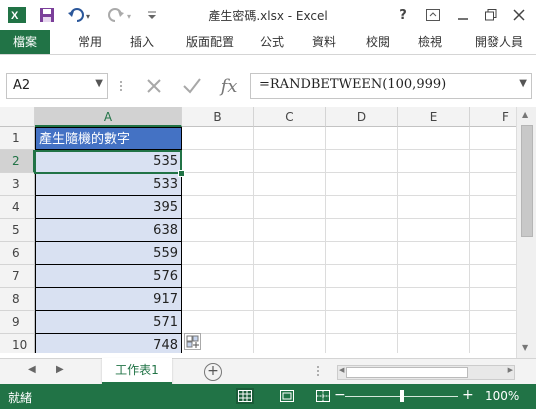  I want to click on tab-home: 常用, so click(90, 42).